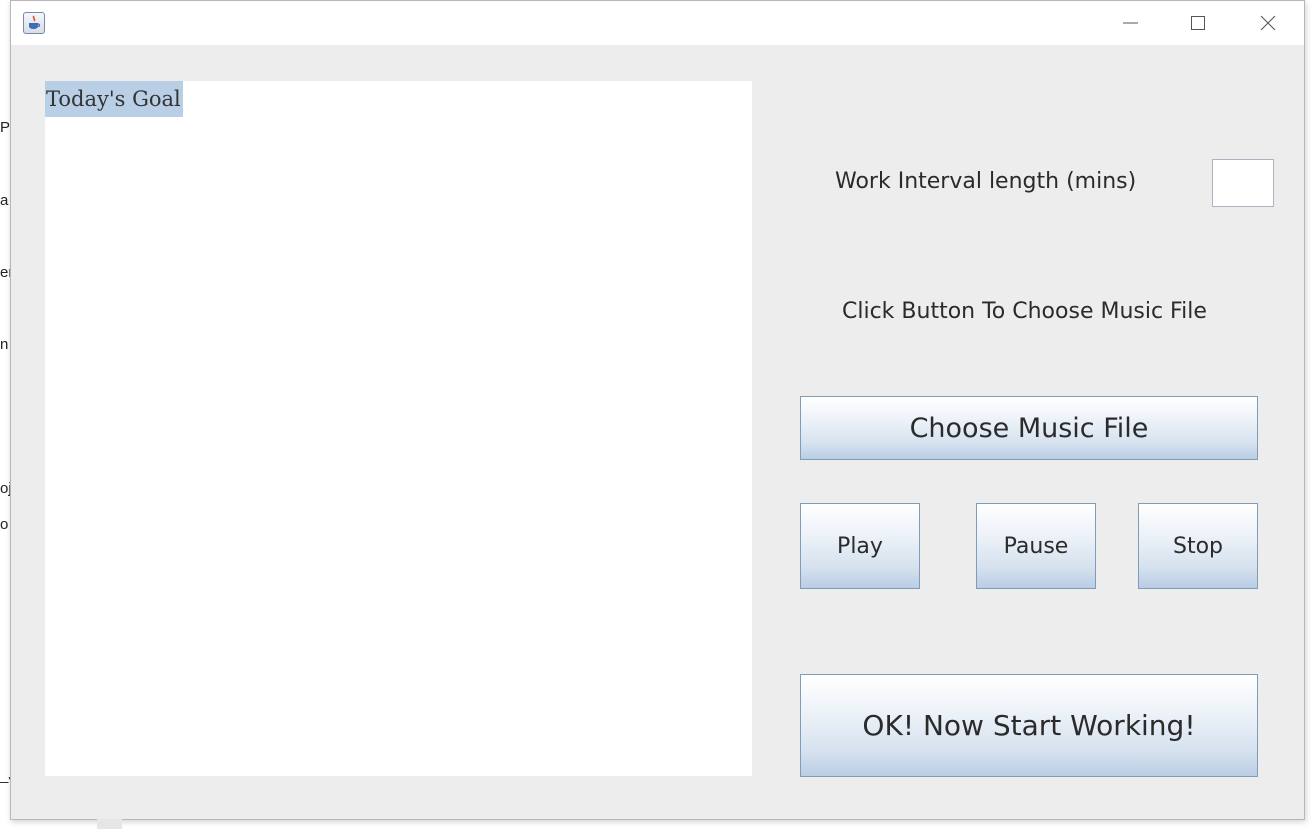  What do you see at coordinates (1243, 183) in the screenshot?
I see `interval-input` at bounding box center [1243, 183].